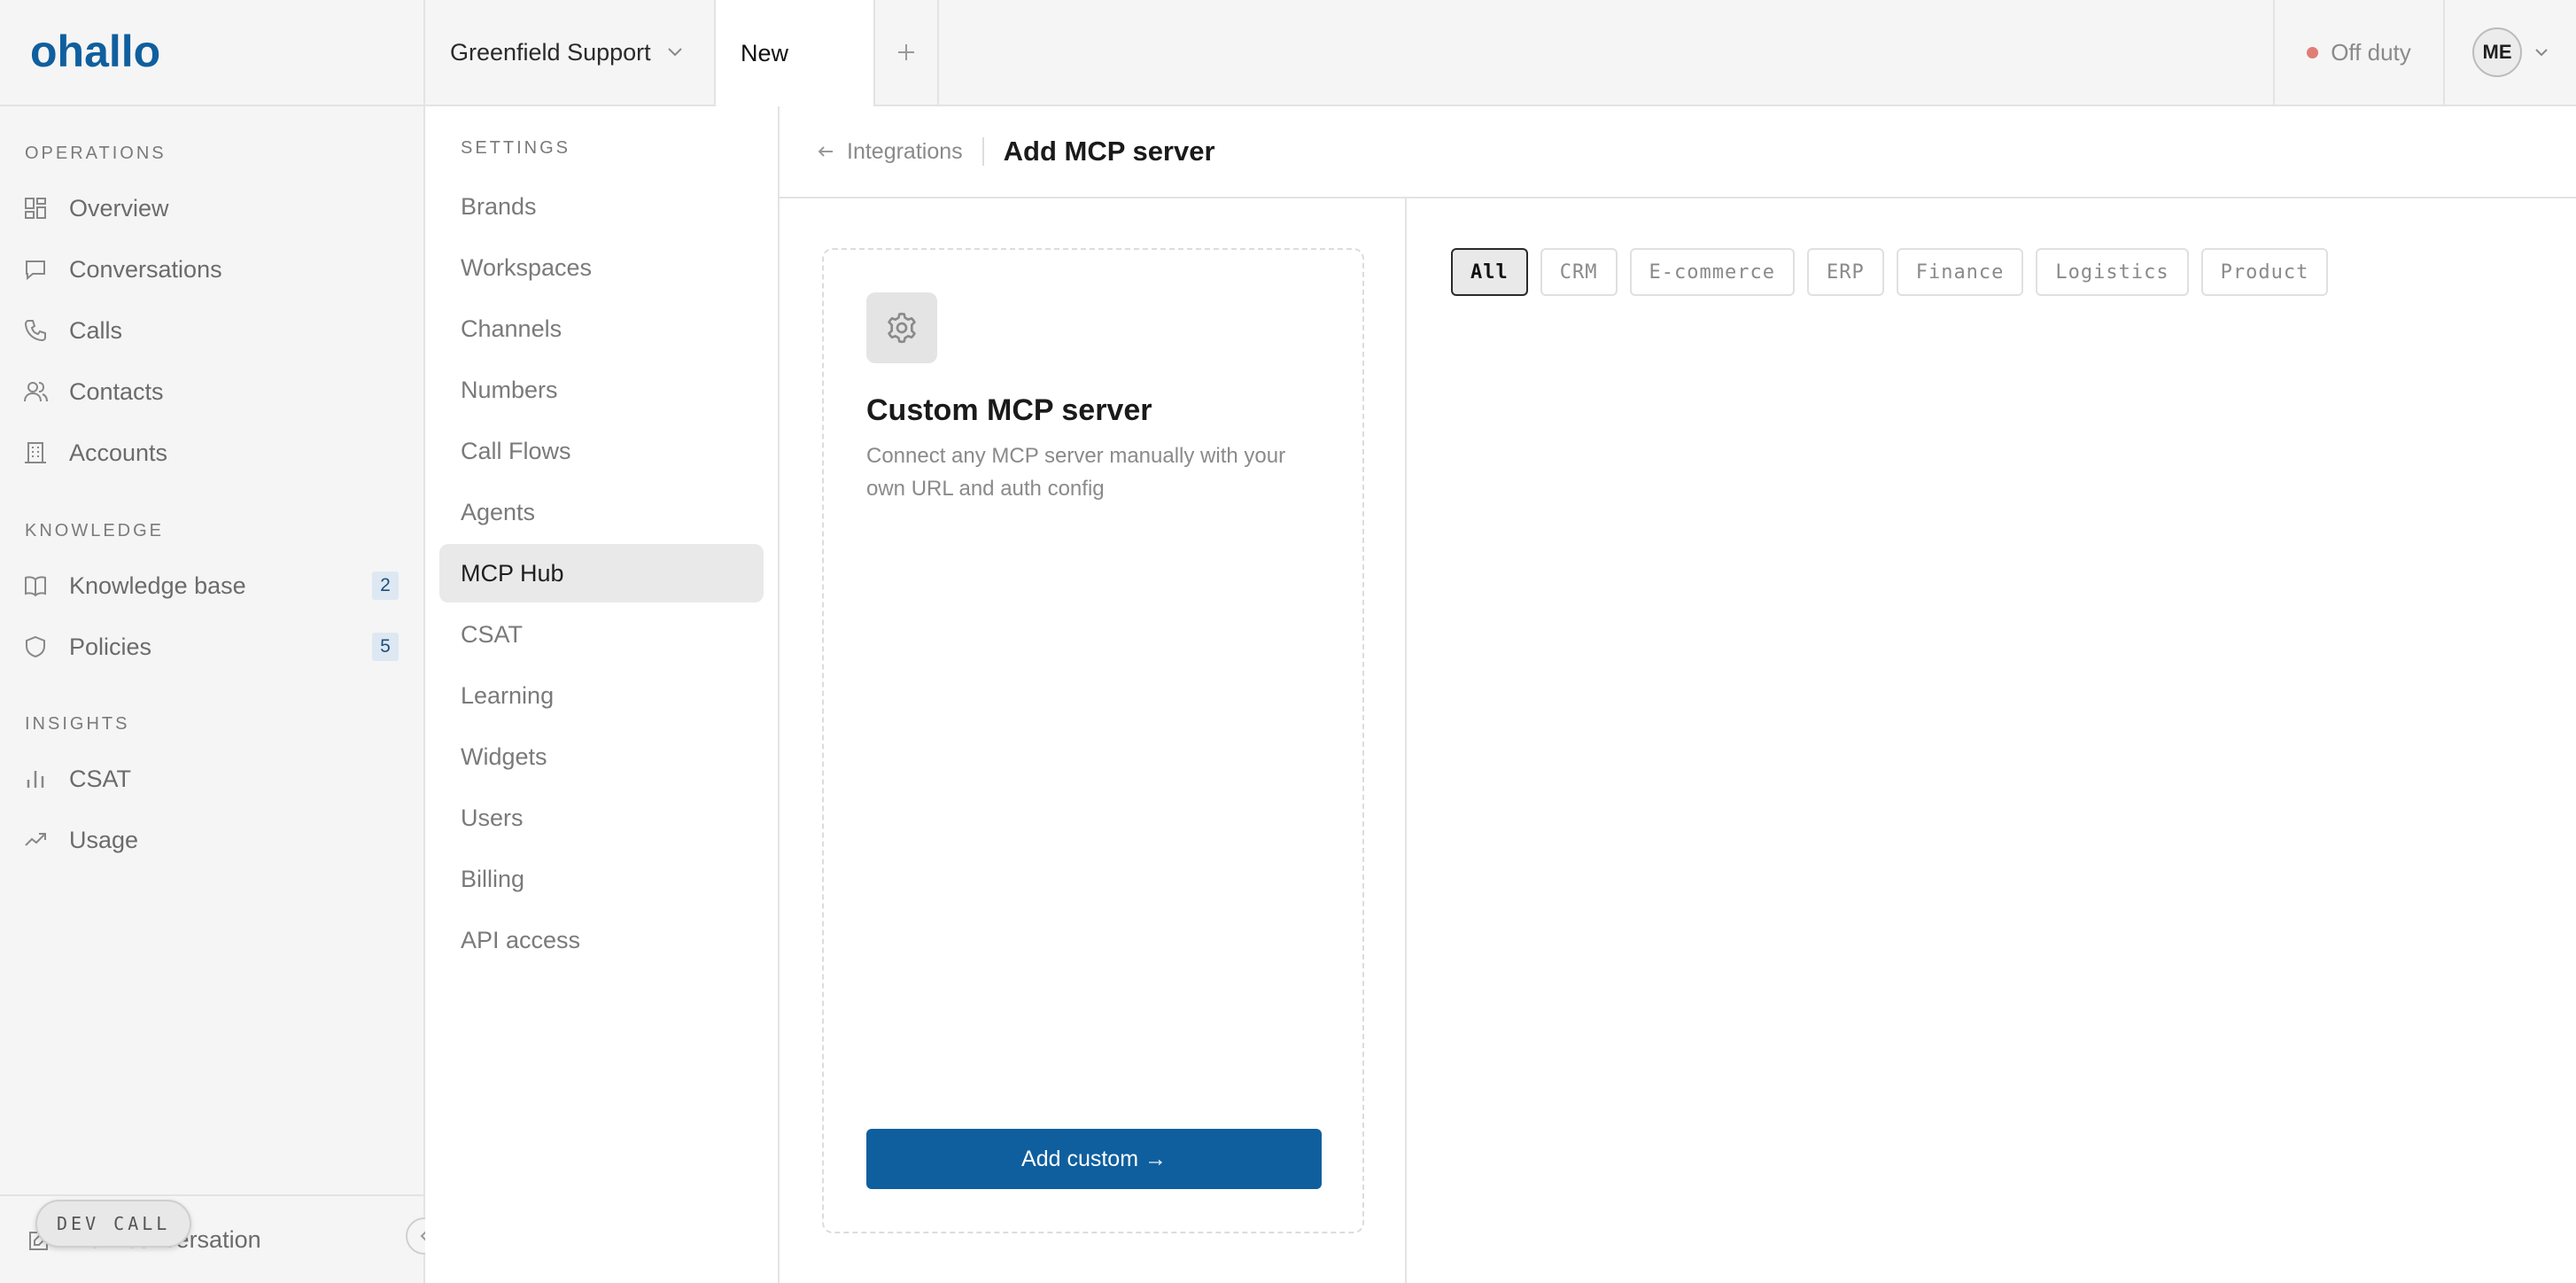 This screenshot has height=1283, width=2576. I want to click on filter-all: All, so click(1489, 272).